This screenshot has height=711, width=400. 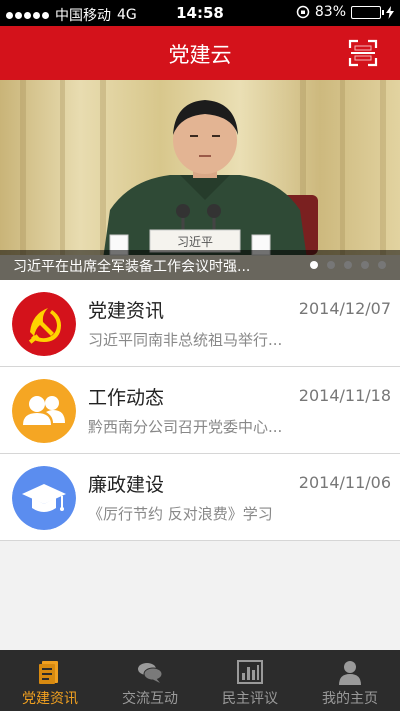 What do you see at coordinates (150, 673) in the screenshot?
I see `chat-icon` at bounding box center [150, 673].